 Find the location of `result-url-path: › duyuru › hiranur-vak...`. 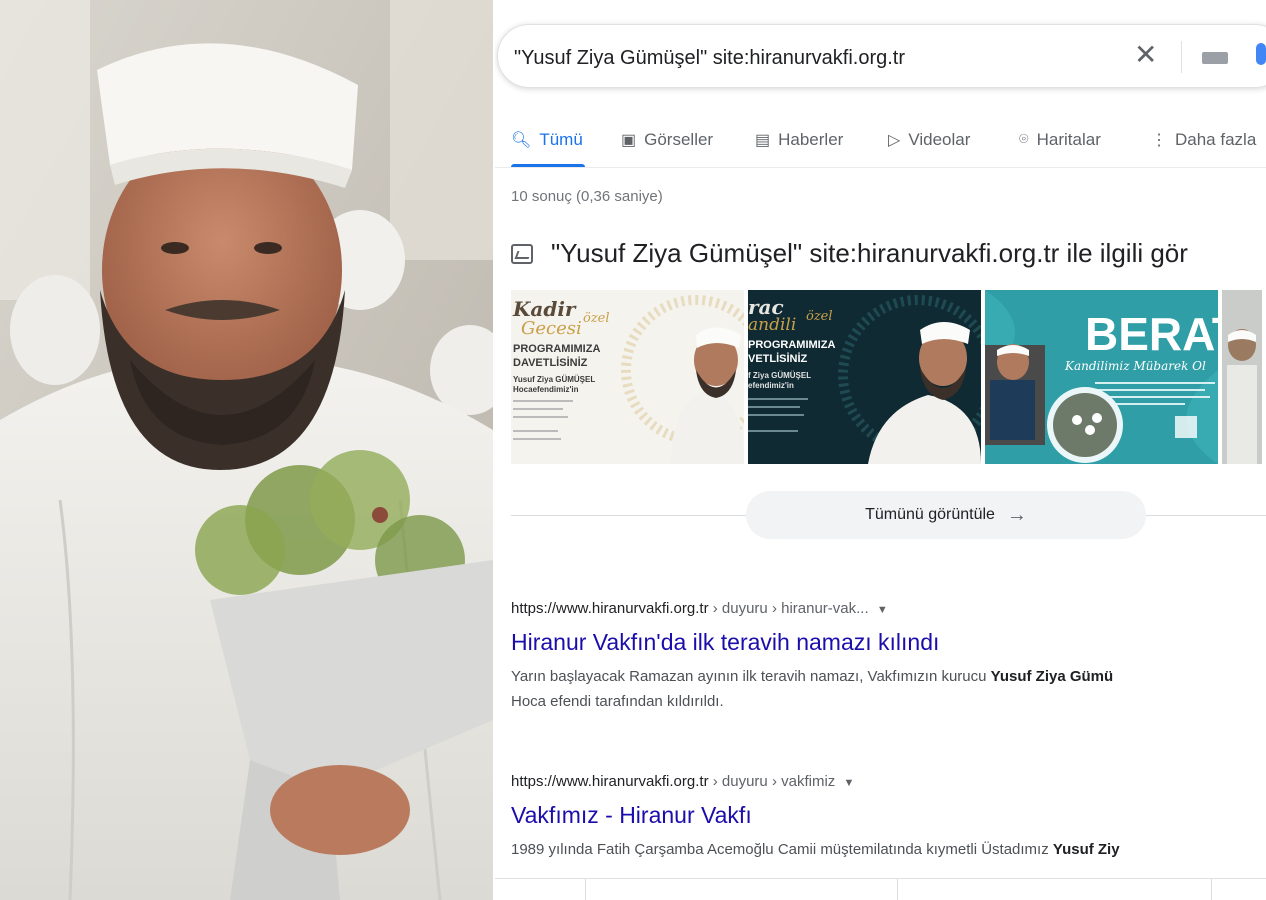

result-url-path: › duyuru › hiranur-vak... is located at coordinates (788, 608).